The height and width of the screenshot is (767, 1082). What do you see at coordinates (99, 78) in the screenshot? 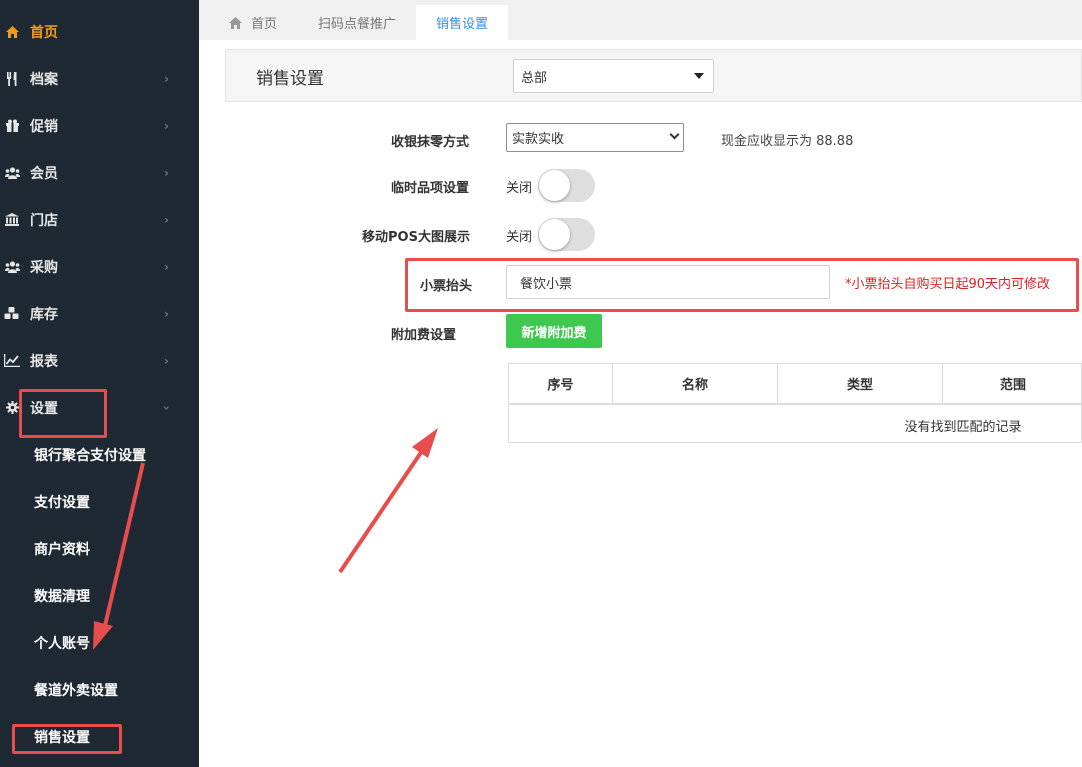
I see `sidebar-item-archive: 档案 ›` at bounding box center [99, 78].